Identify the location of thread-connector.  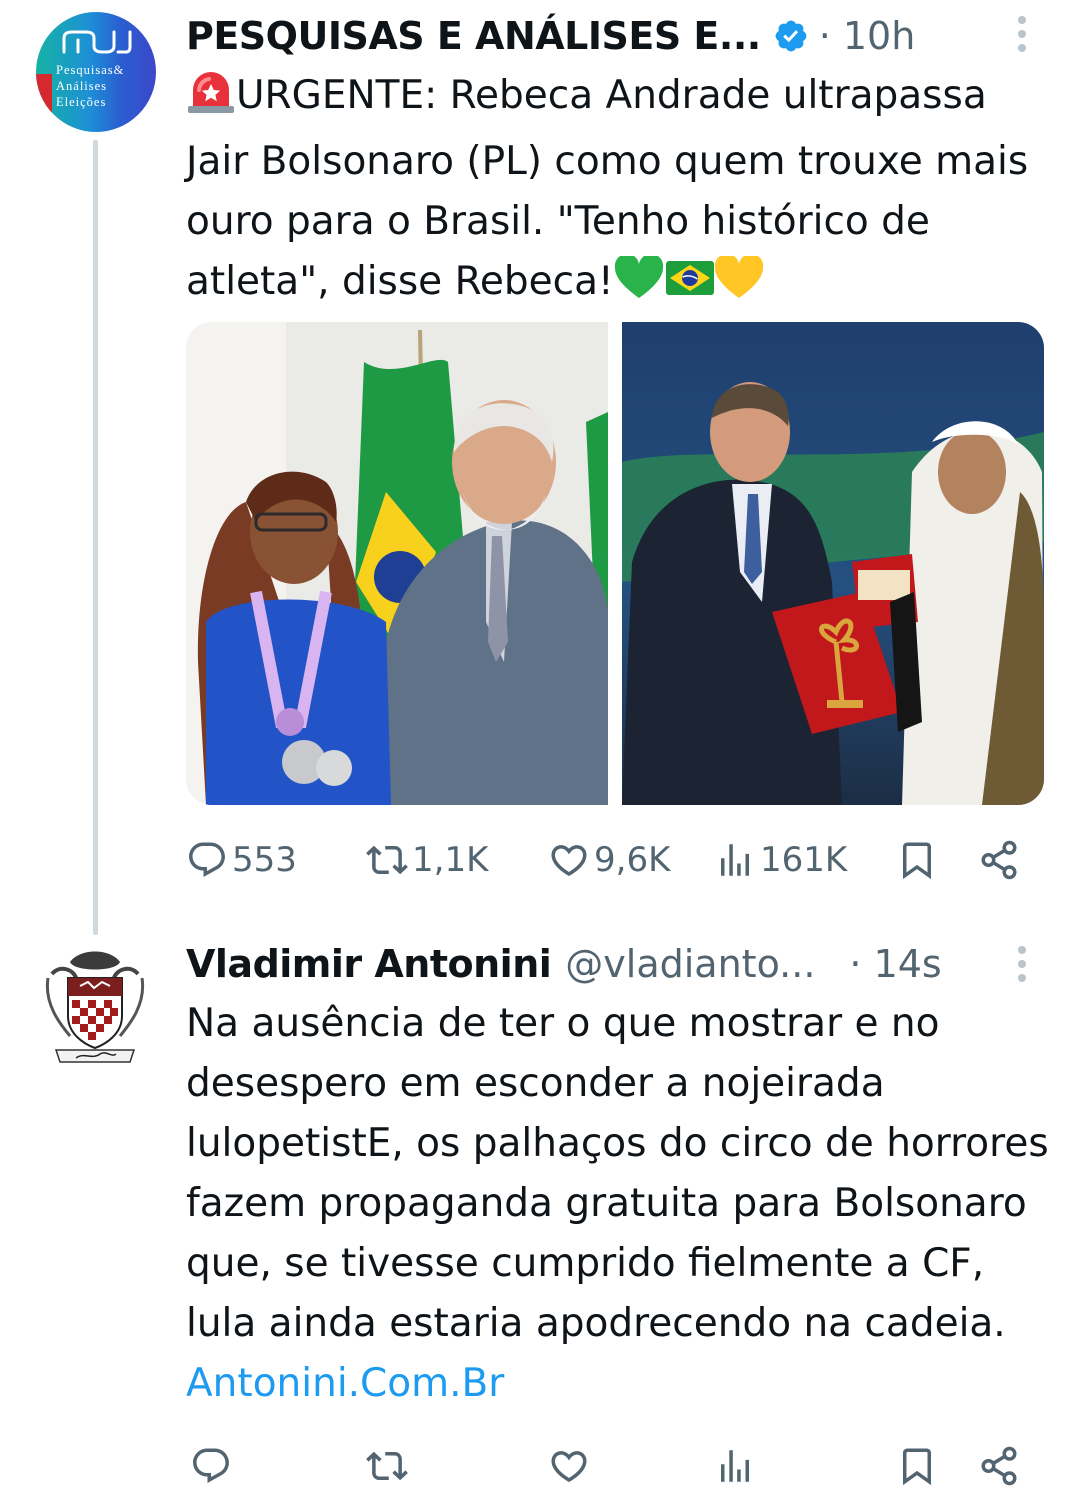
(95, 537).